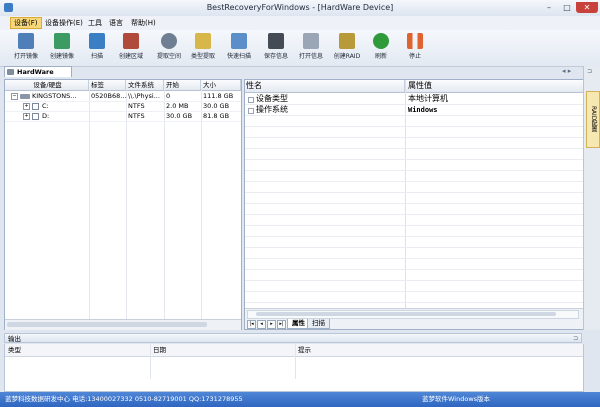 The width and height of the screenshot is (600, 407). What do you see at coordinates (221, 85) in the screenshot?
I see `col-size: 大小` at bounding box center [221, 85].